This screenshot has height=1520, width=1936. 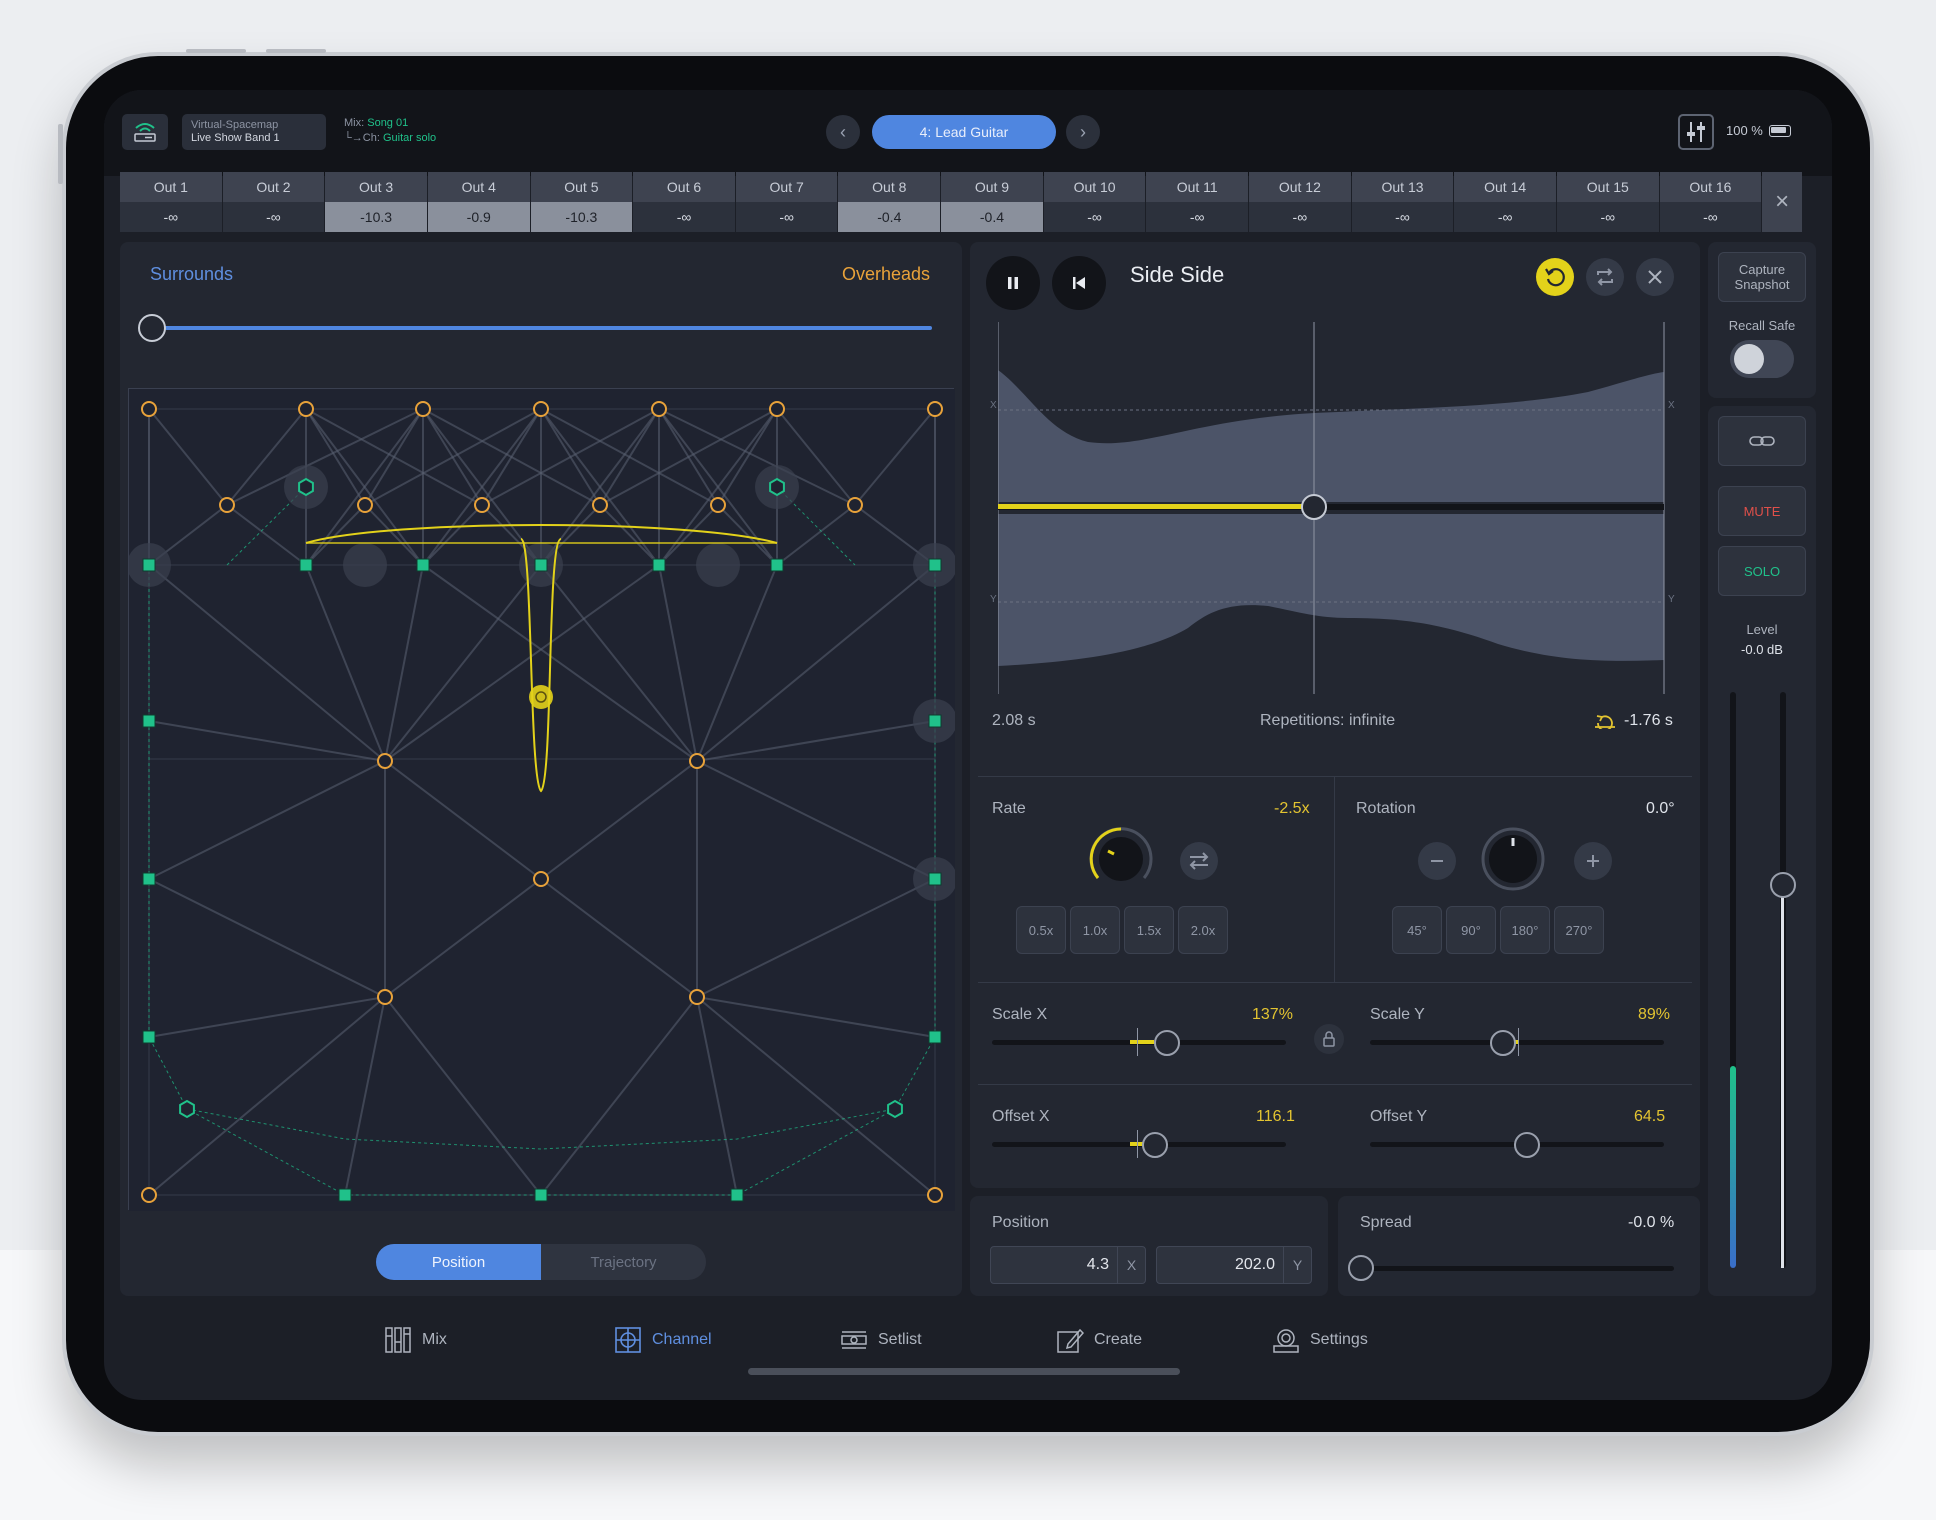 What do you see at coordinates (1320, 1340) in the screenshot?
I see `tab-settings: Settings` at bounding box center [1320, 1340].